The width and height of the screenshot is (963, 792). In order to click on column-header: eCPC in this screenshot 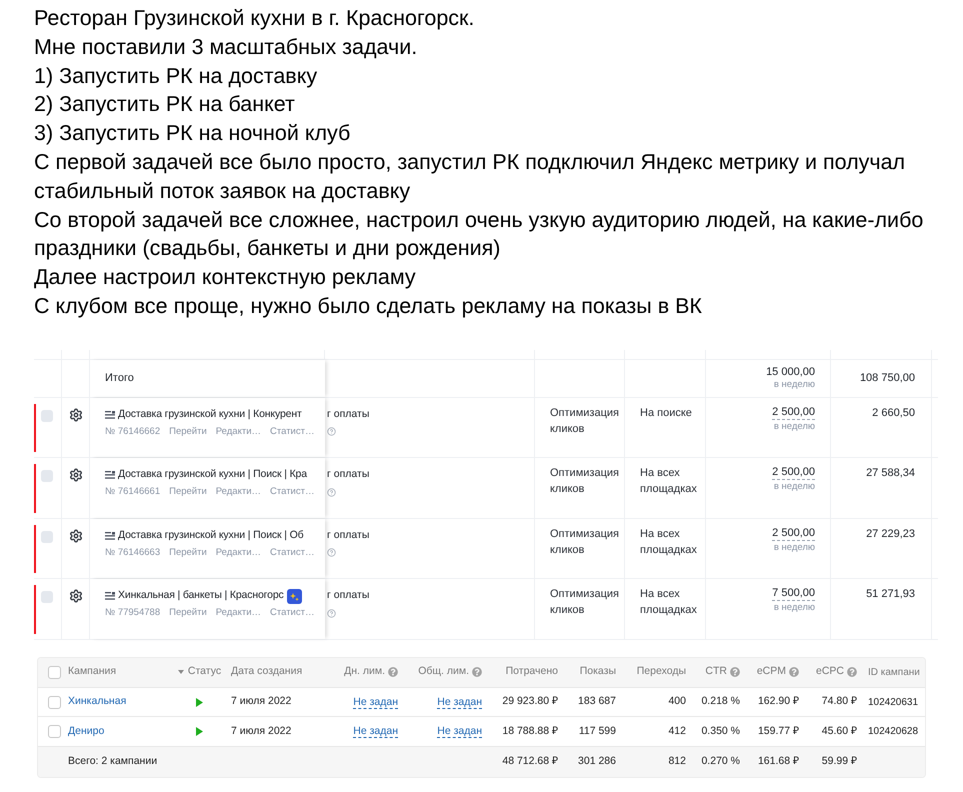, I will do `click(830, 672)`.